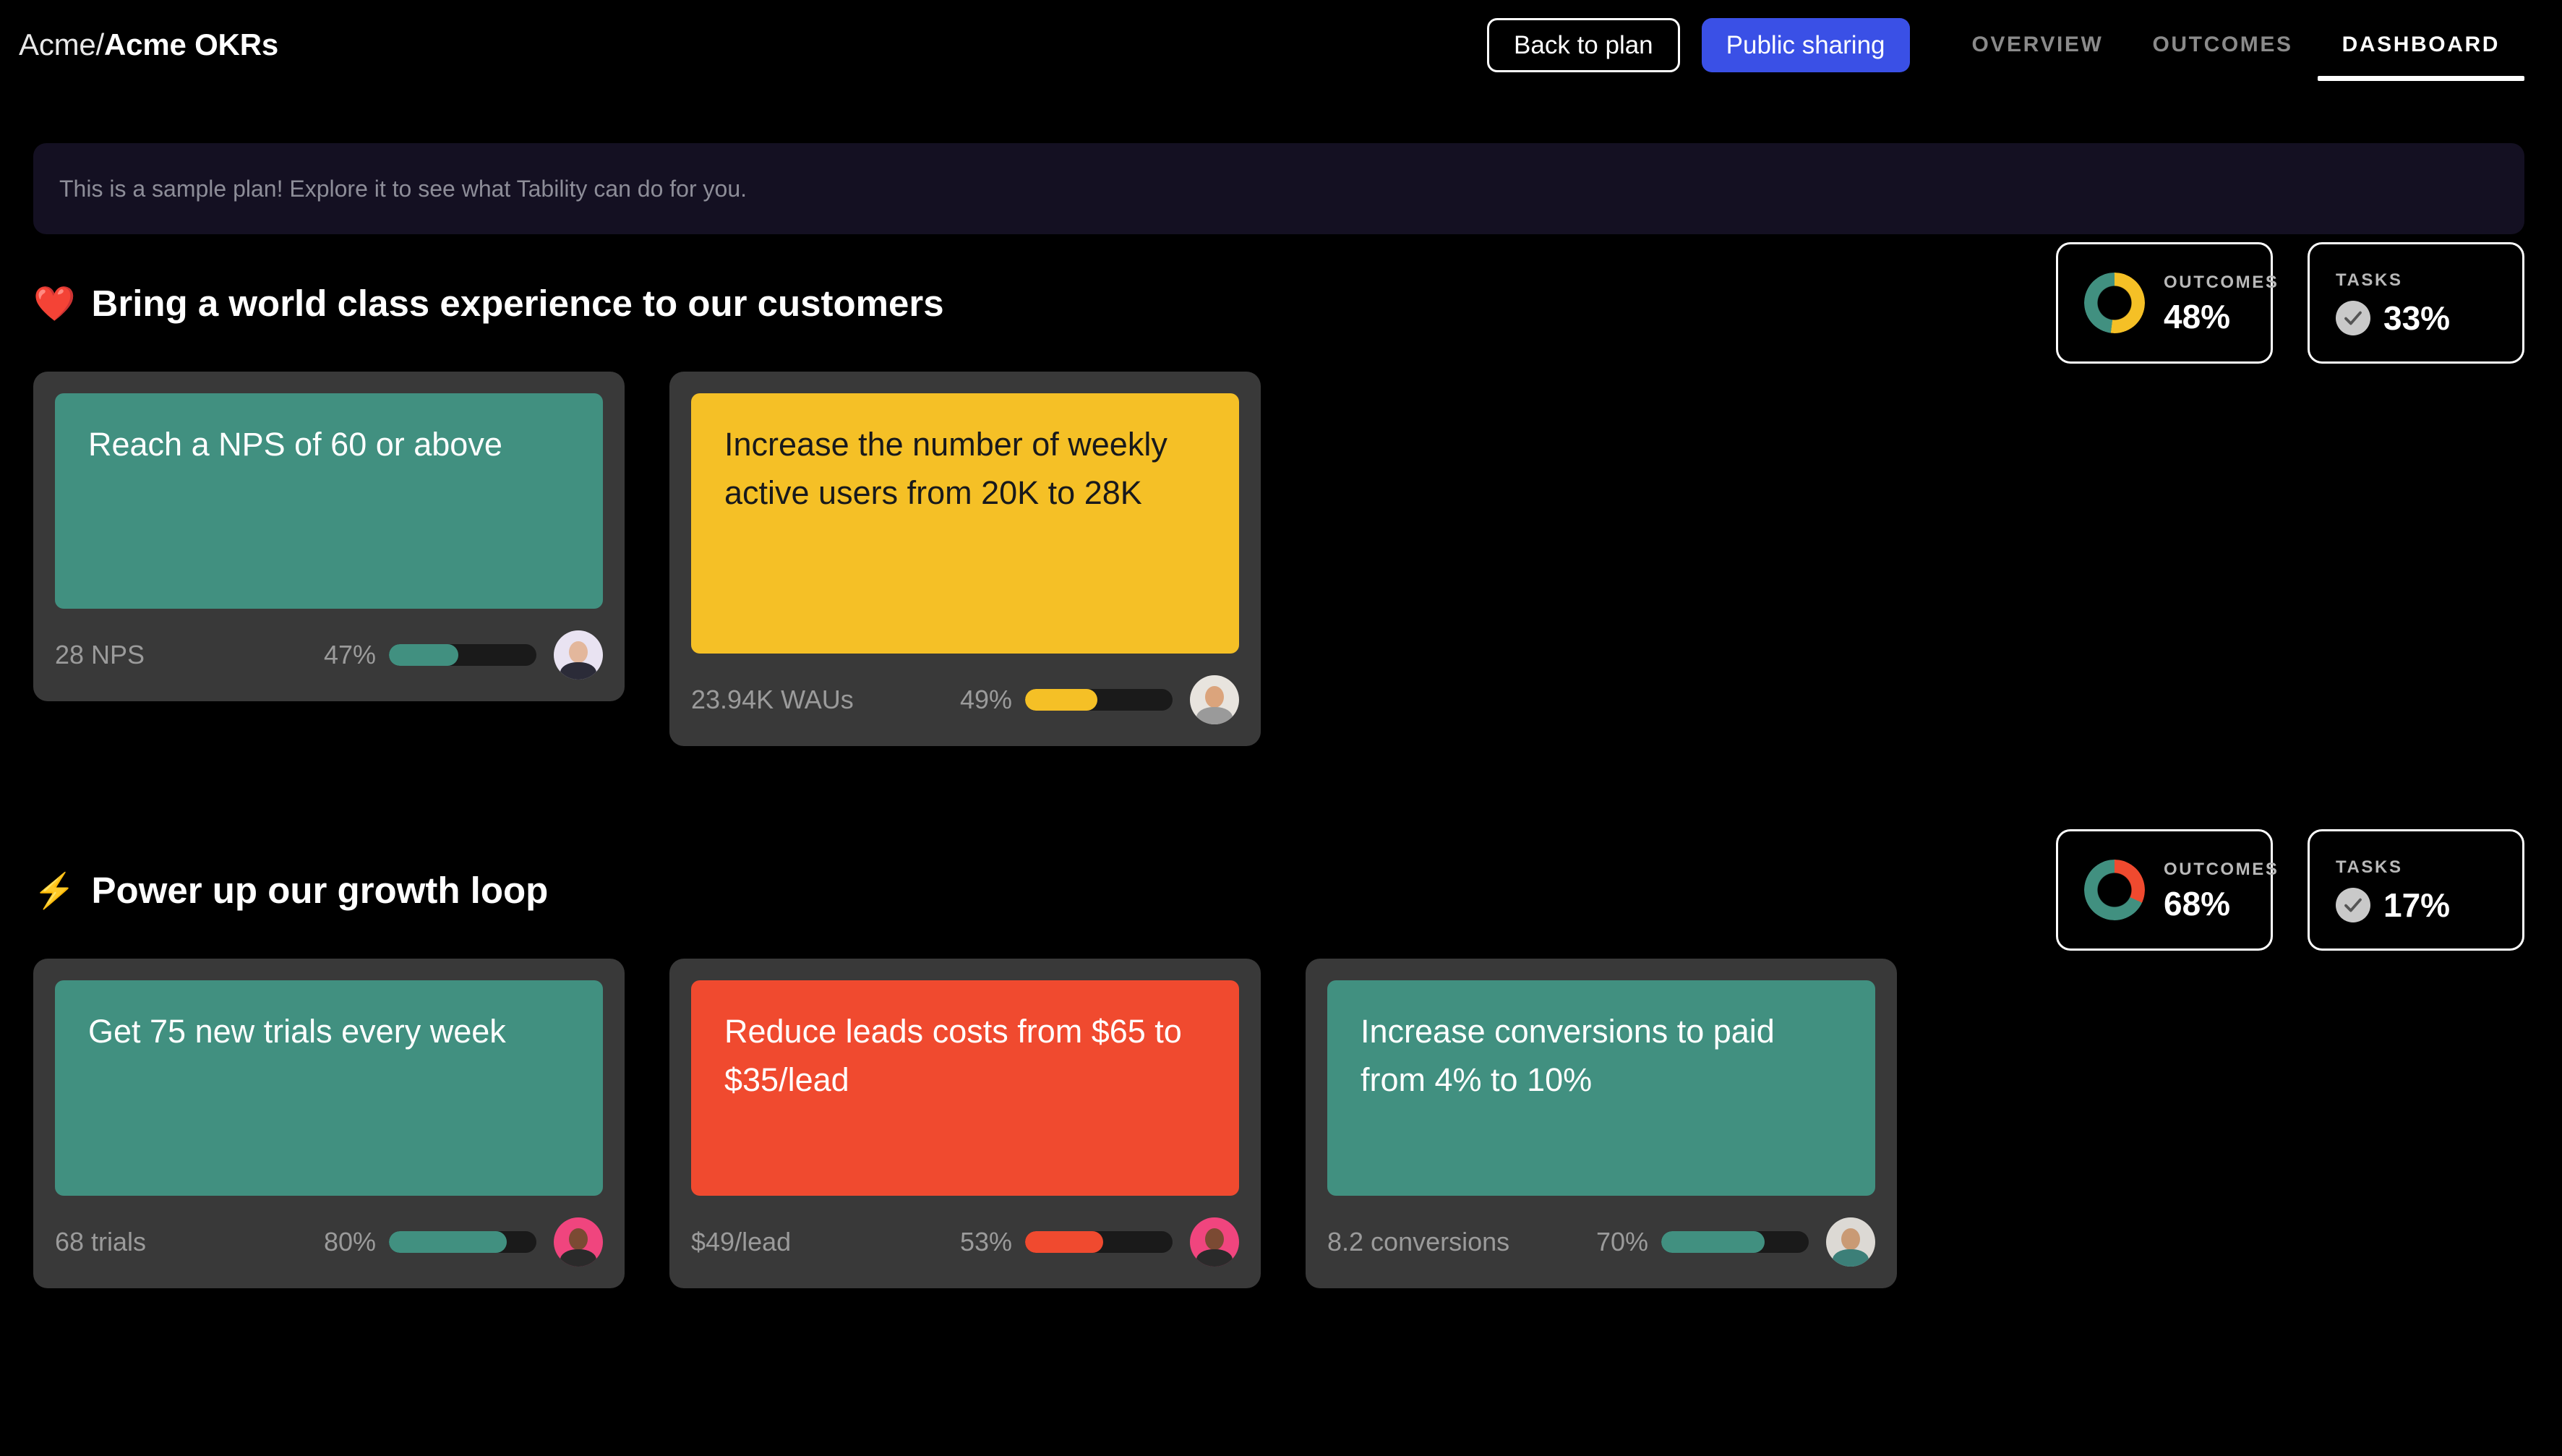 This screenshot has height=1456, width=2562. Describe the element at coordinates (295, 444) in the screenshot. I see `outcome-title: Reach a NPS of 60 or above` at that location.